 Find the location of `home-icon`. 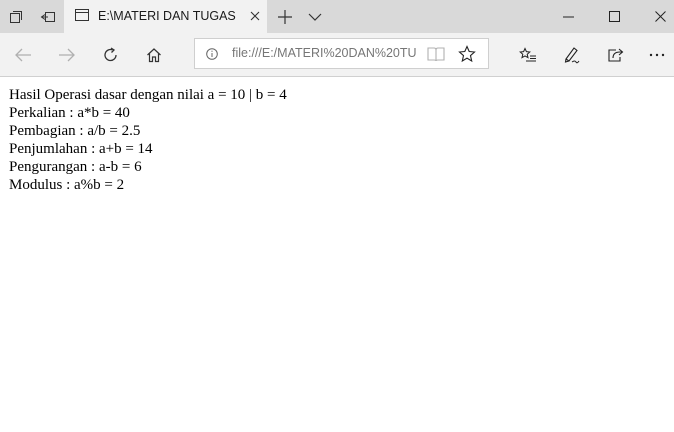

home-icon is located at coordinates (154, 54).